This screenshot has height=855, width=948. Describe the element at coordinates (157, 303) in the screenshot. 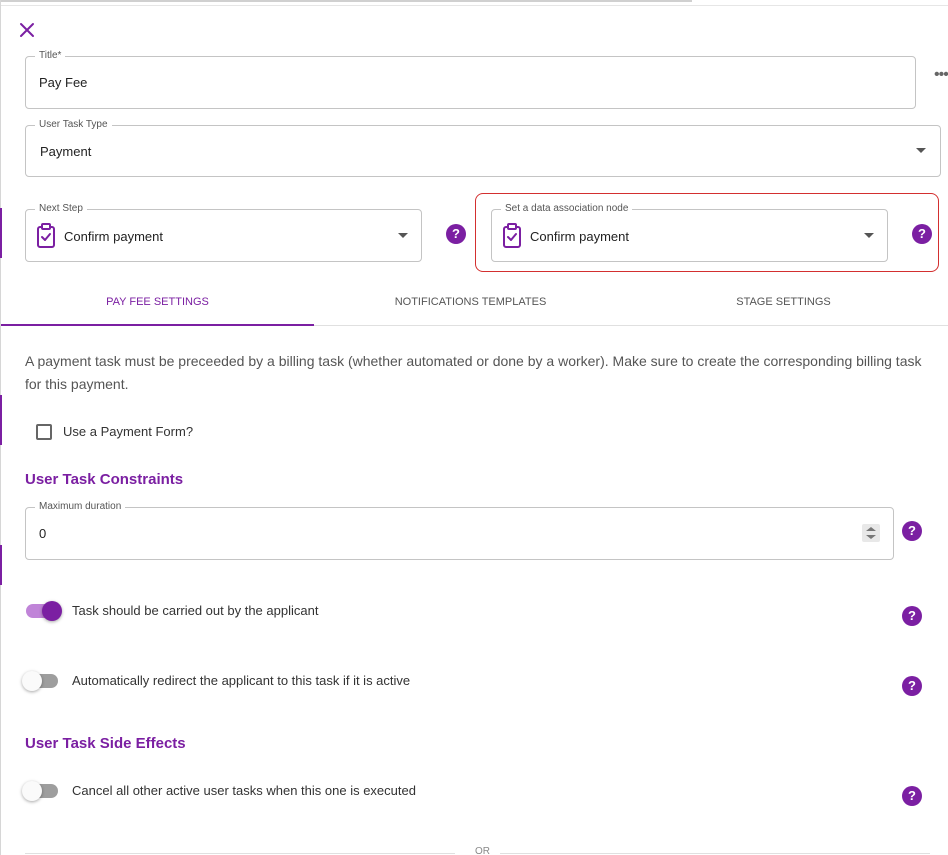

I see `tab-pay-fee-settings: PAY FEE SETTINGS` at that location.